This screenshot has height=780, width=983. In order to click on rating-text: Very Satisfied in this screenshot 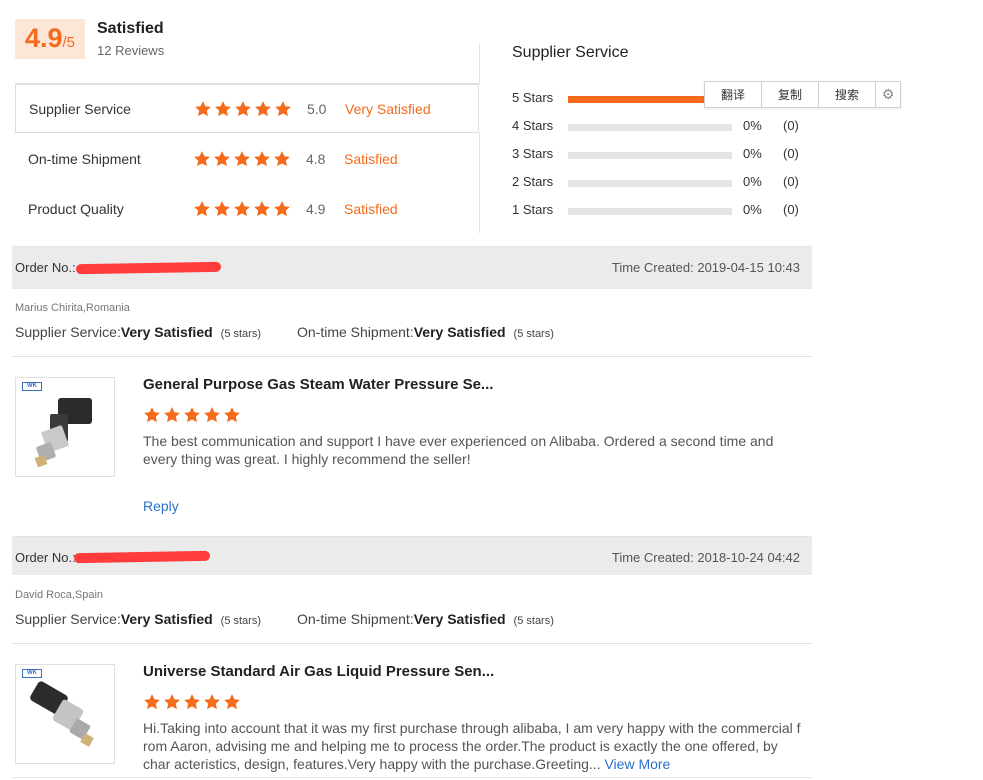, I will do `click(388, 108)`.